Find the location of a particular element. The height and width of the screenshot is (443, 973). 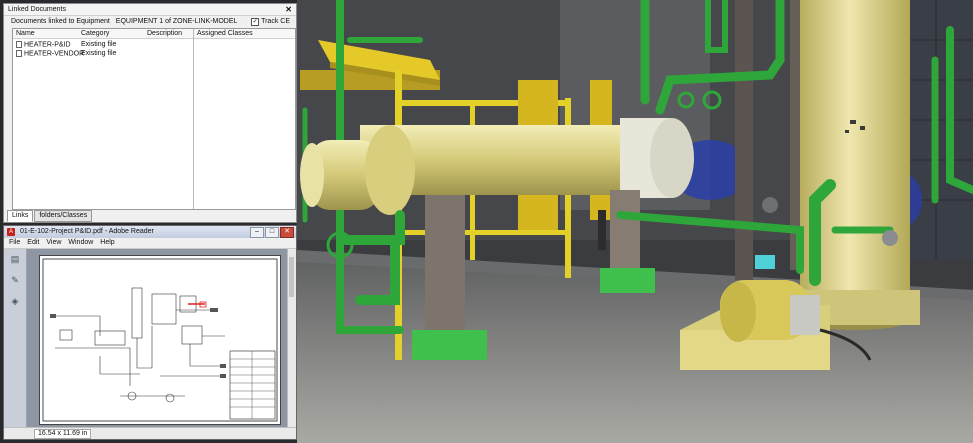

reader-title: 01-E-102-Project P&ID.pdf - Adobe Reader is located at coordinates (87, 231).